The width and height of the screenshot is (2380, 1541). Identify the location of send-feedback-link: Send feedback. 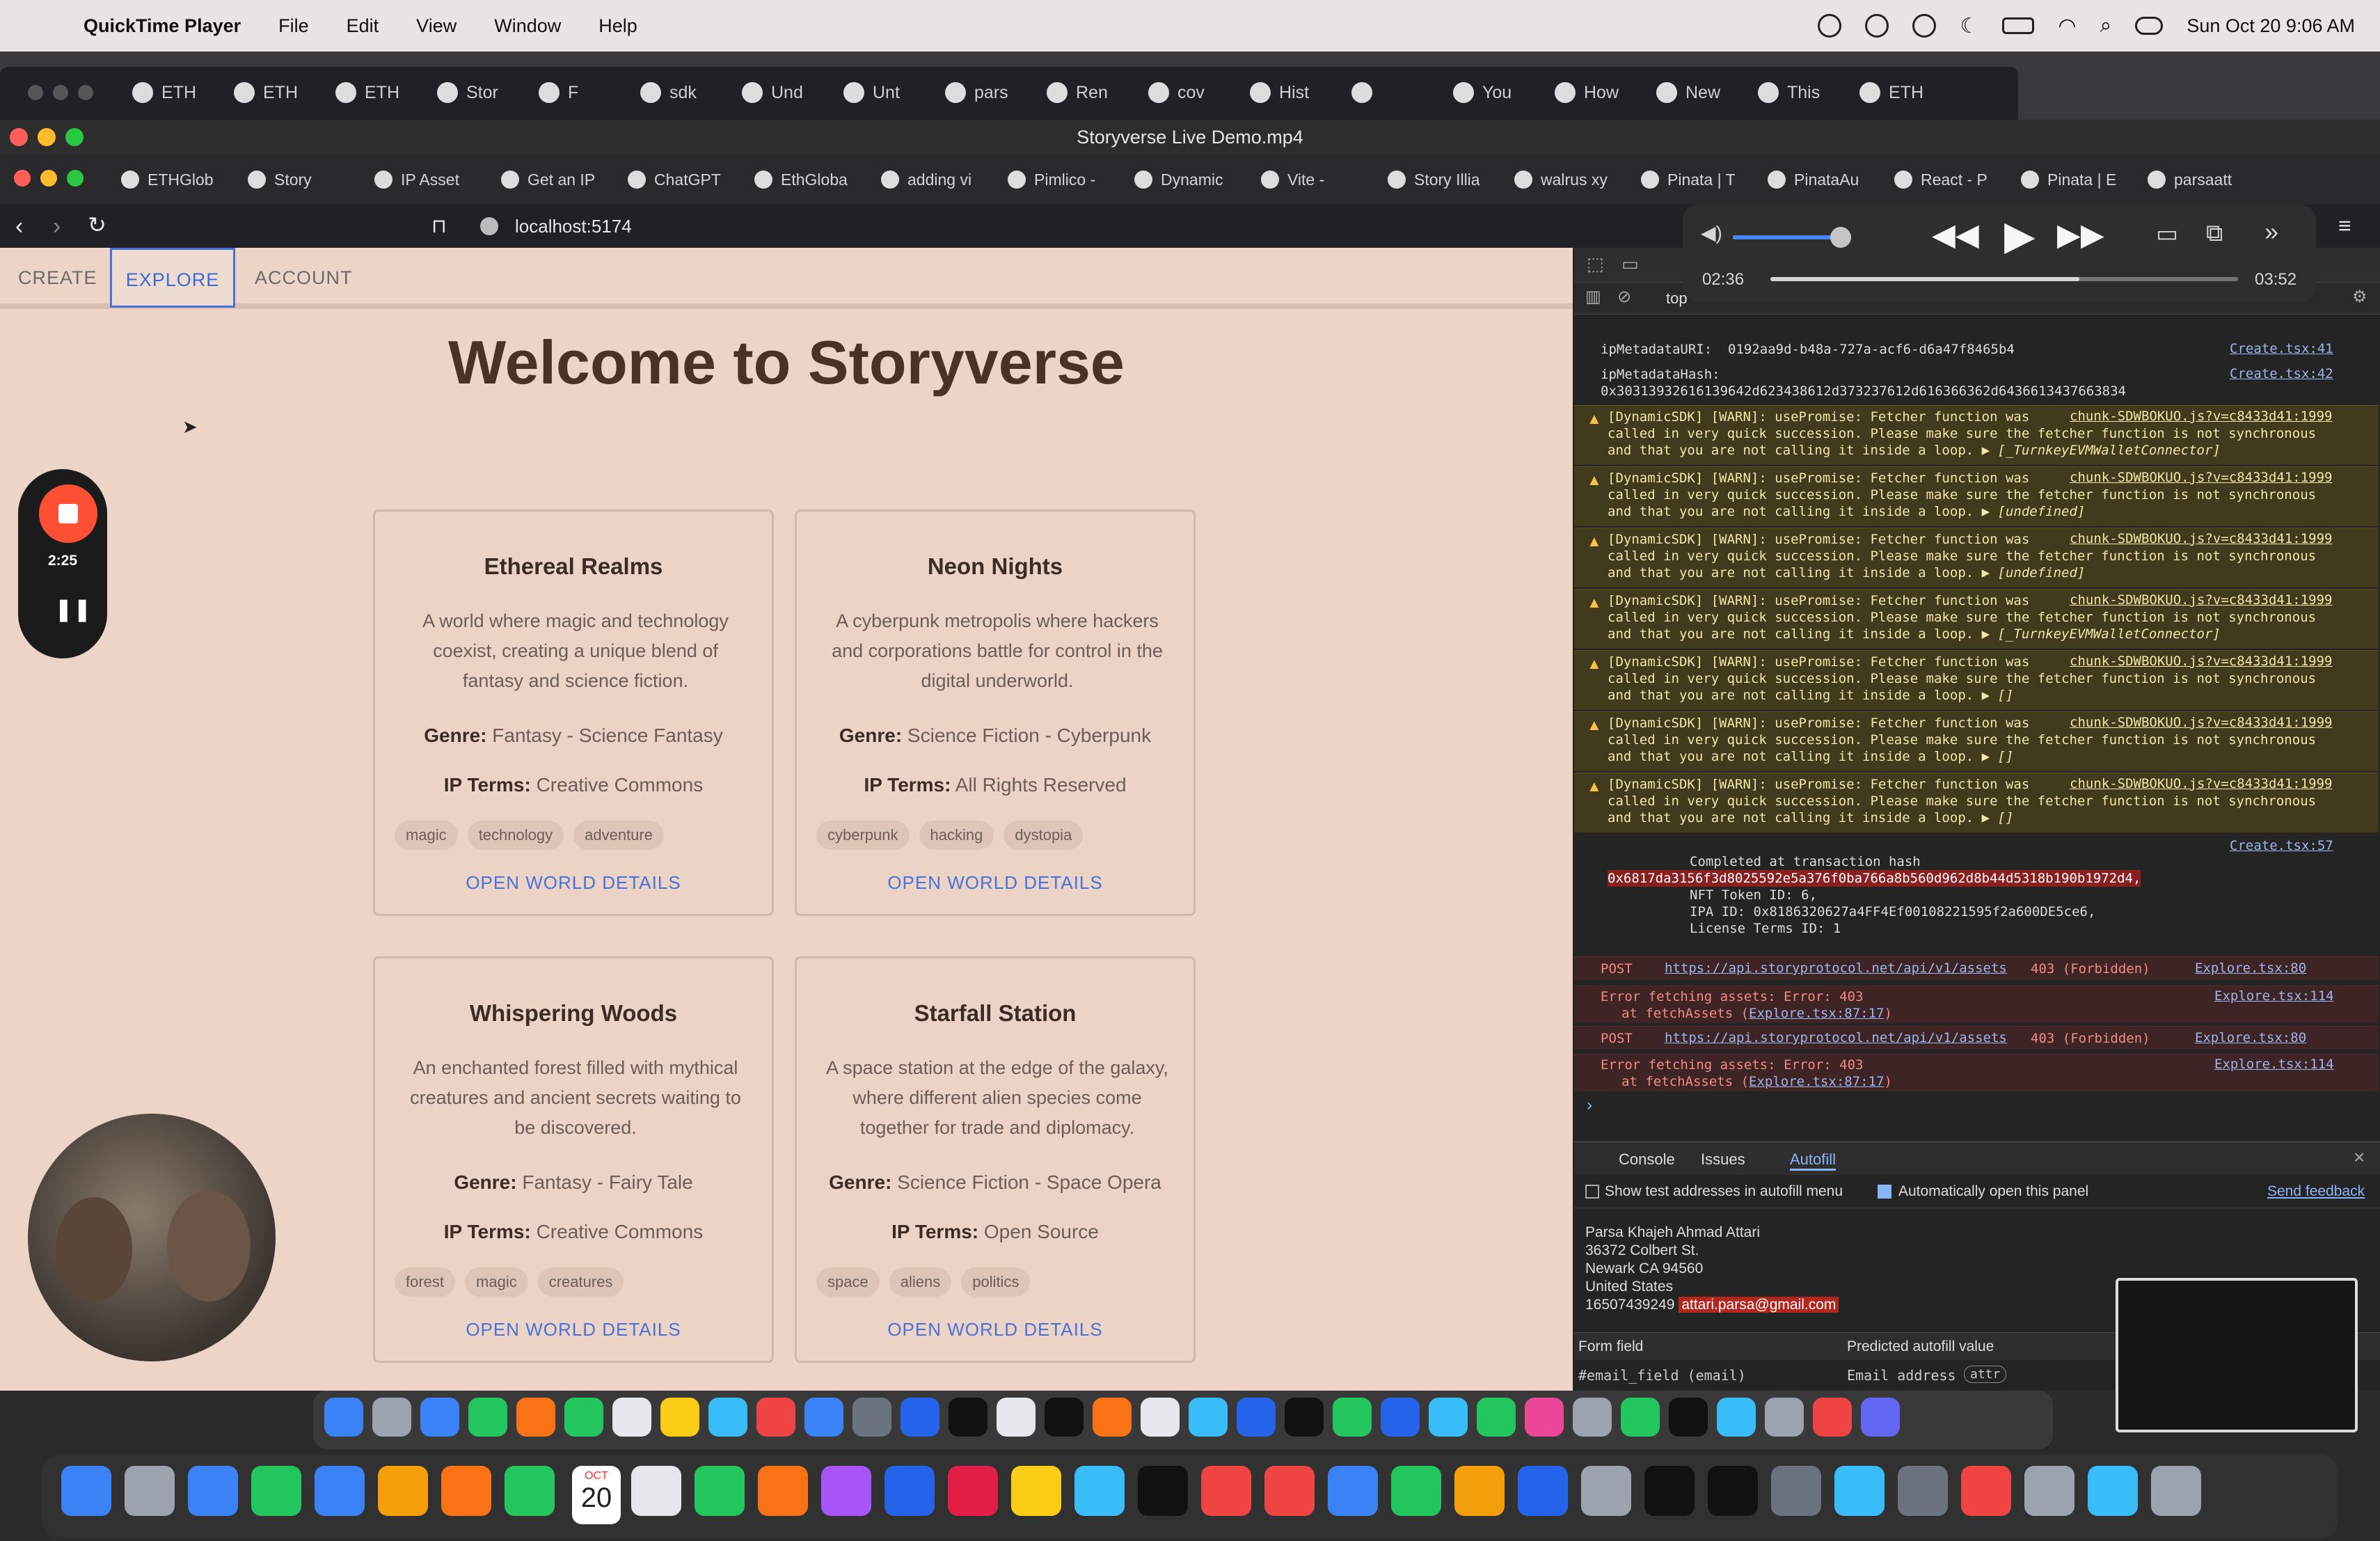
(2316, 1191).